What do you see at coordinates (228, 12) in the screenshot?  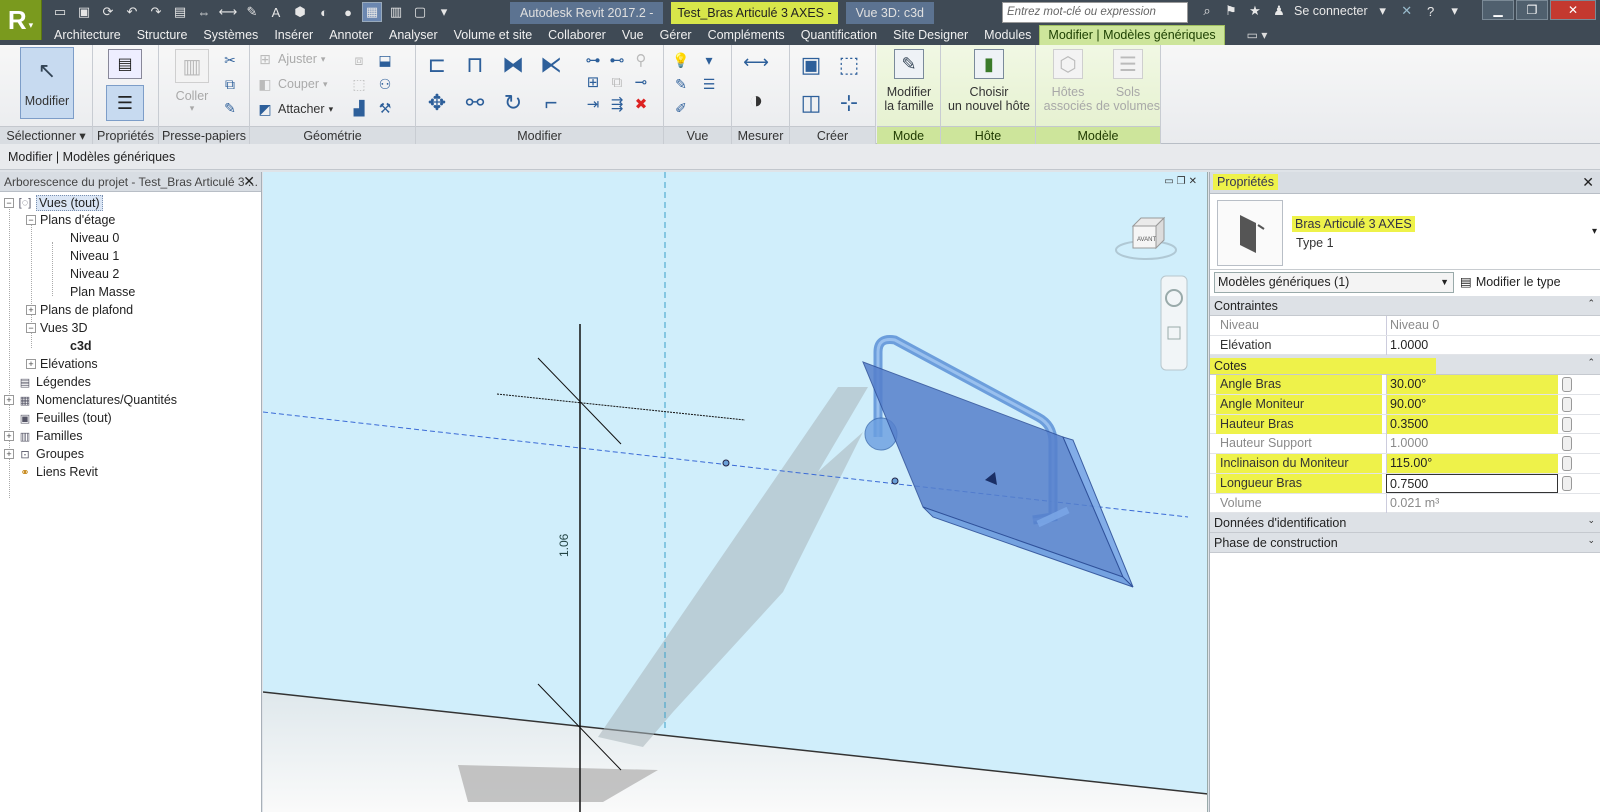 I see `dimension-icon: ⟷` at bounding box center [228, 12].